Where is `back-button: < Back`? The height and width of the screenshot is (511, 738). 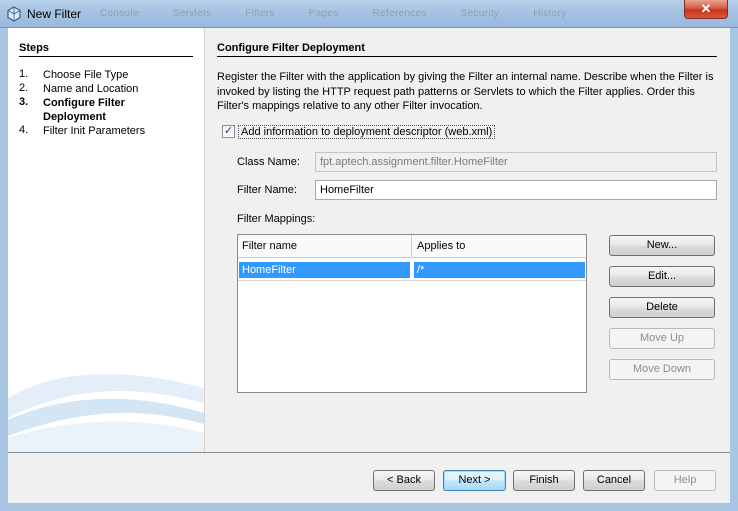 back-button: < Back is located at coordinates (404, 480).